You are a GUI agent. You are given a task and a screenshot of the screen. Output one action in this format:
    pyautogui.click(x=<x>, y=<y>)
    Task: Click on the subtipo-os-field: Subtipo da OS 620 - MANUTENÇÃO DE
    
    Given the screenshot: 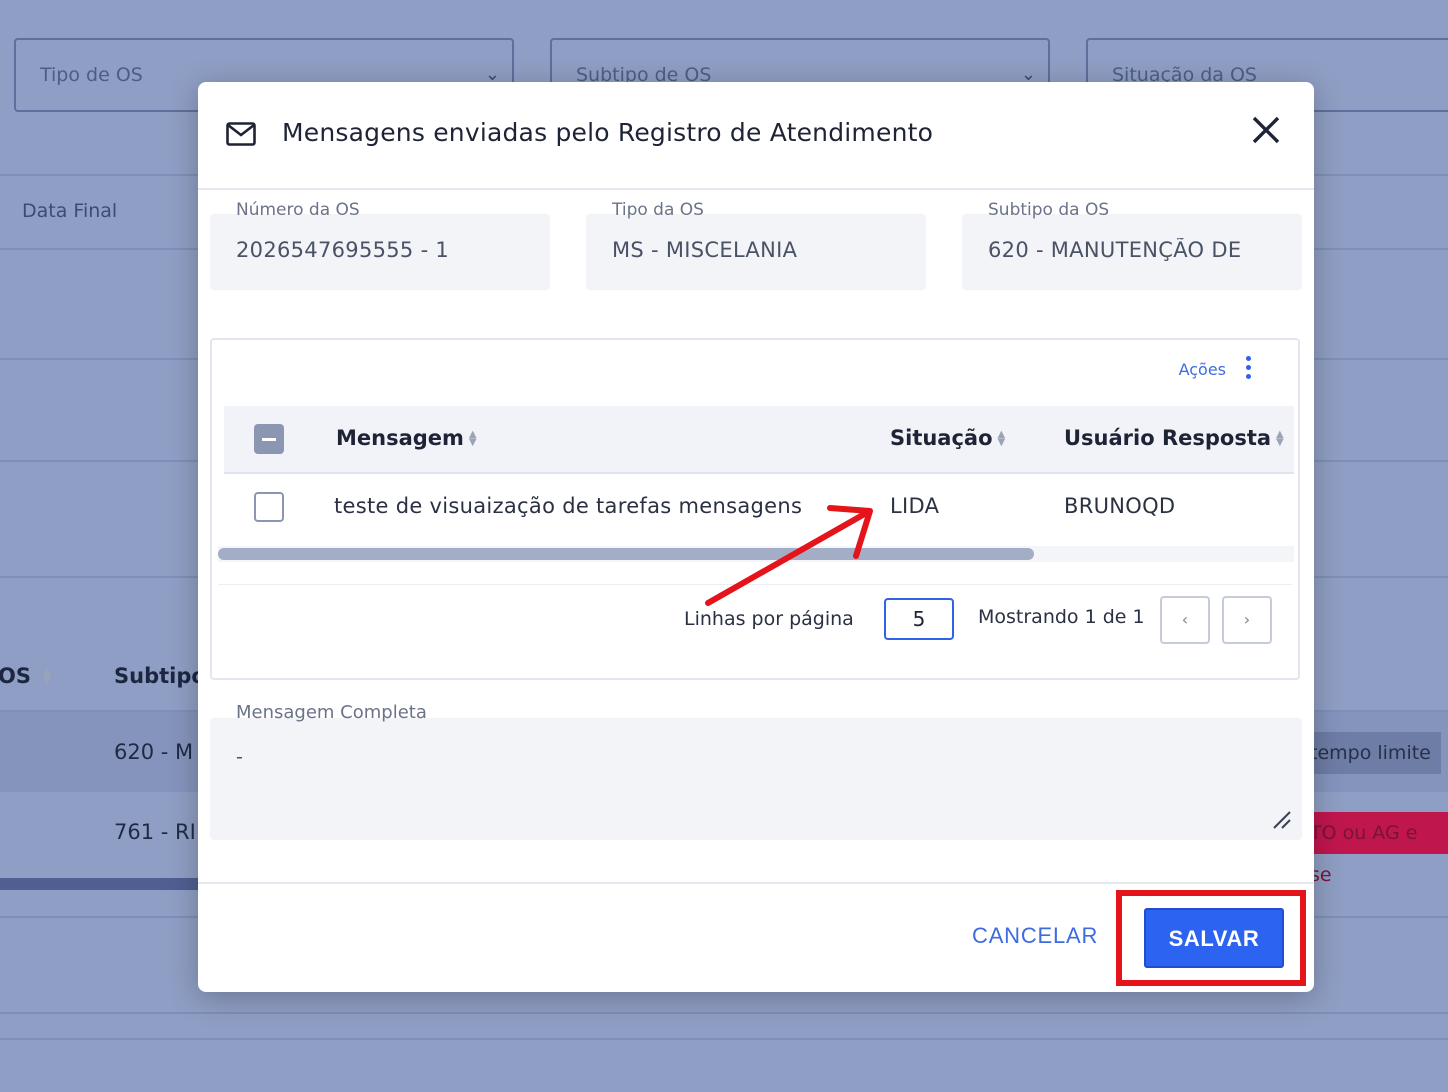 What is the action you would take?
    pyautogui.click(x=1132, y=245)
    